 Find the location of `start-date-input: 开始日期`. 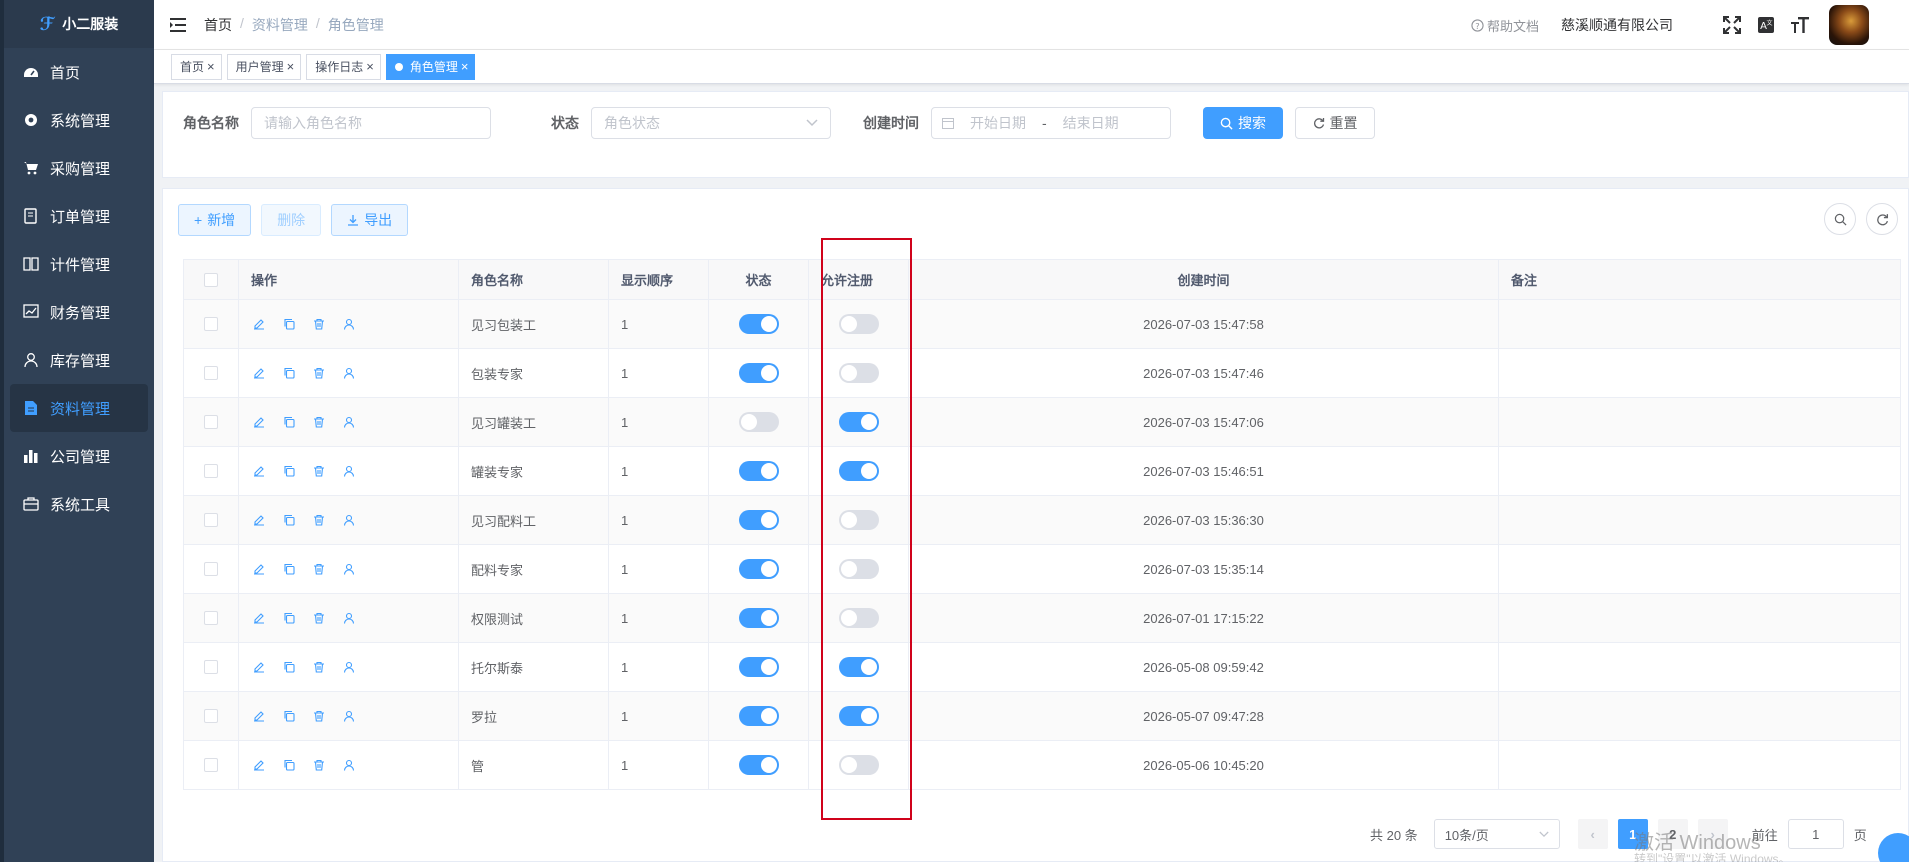

start-date-input: 开始日期 is located at coordinates (998, 123).